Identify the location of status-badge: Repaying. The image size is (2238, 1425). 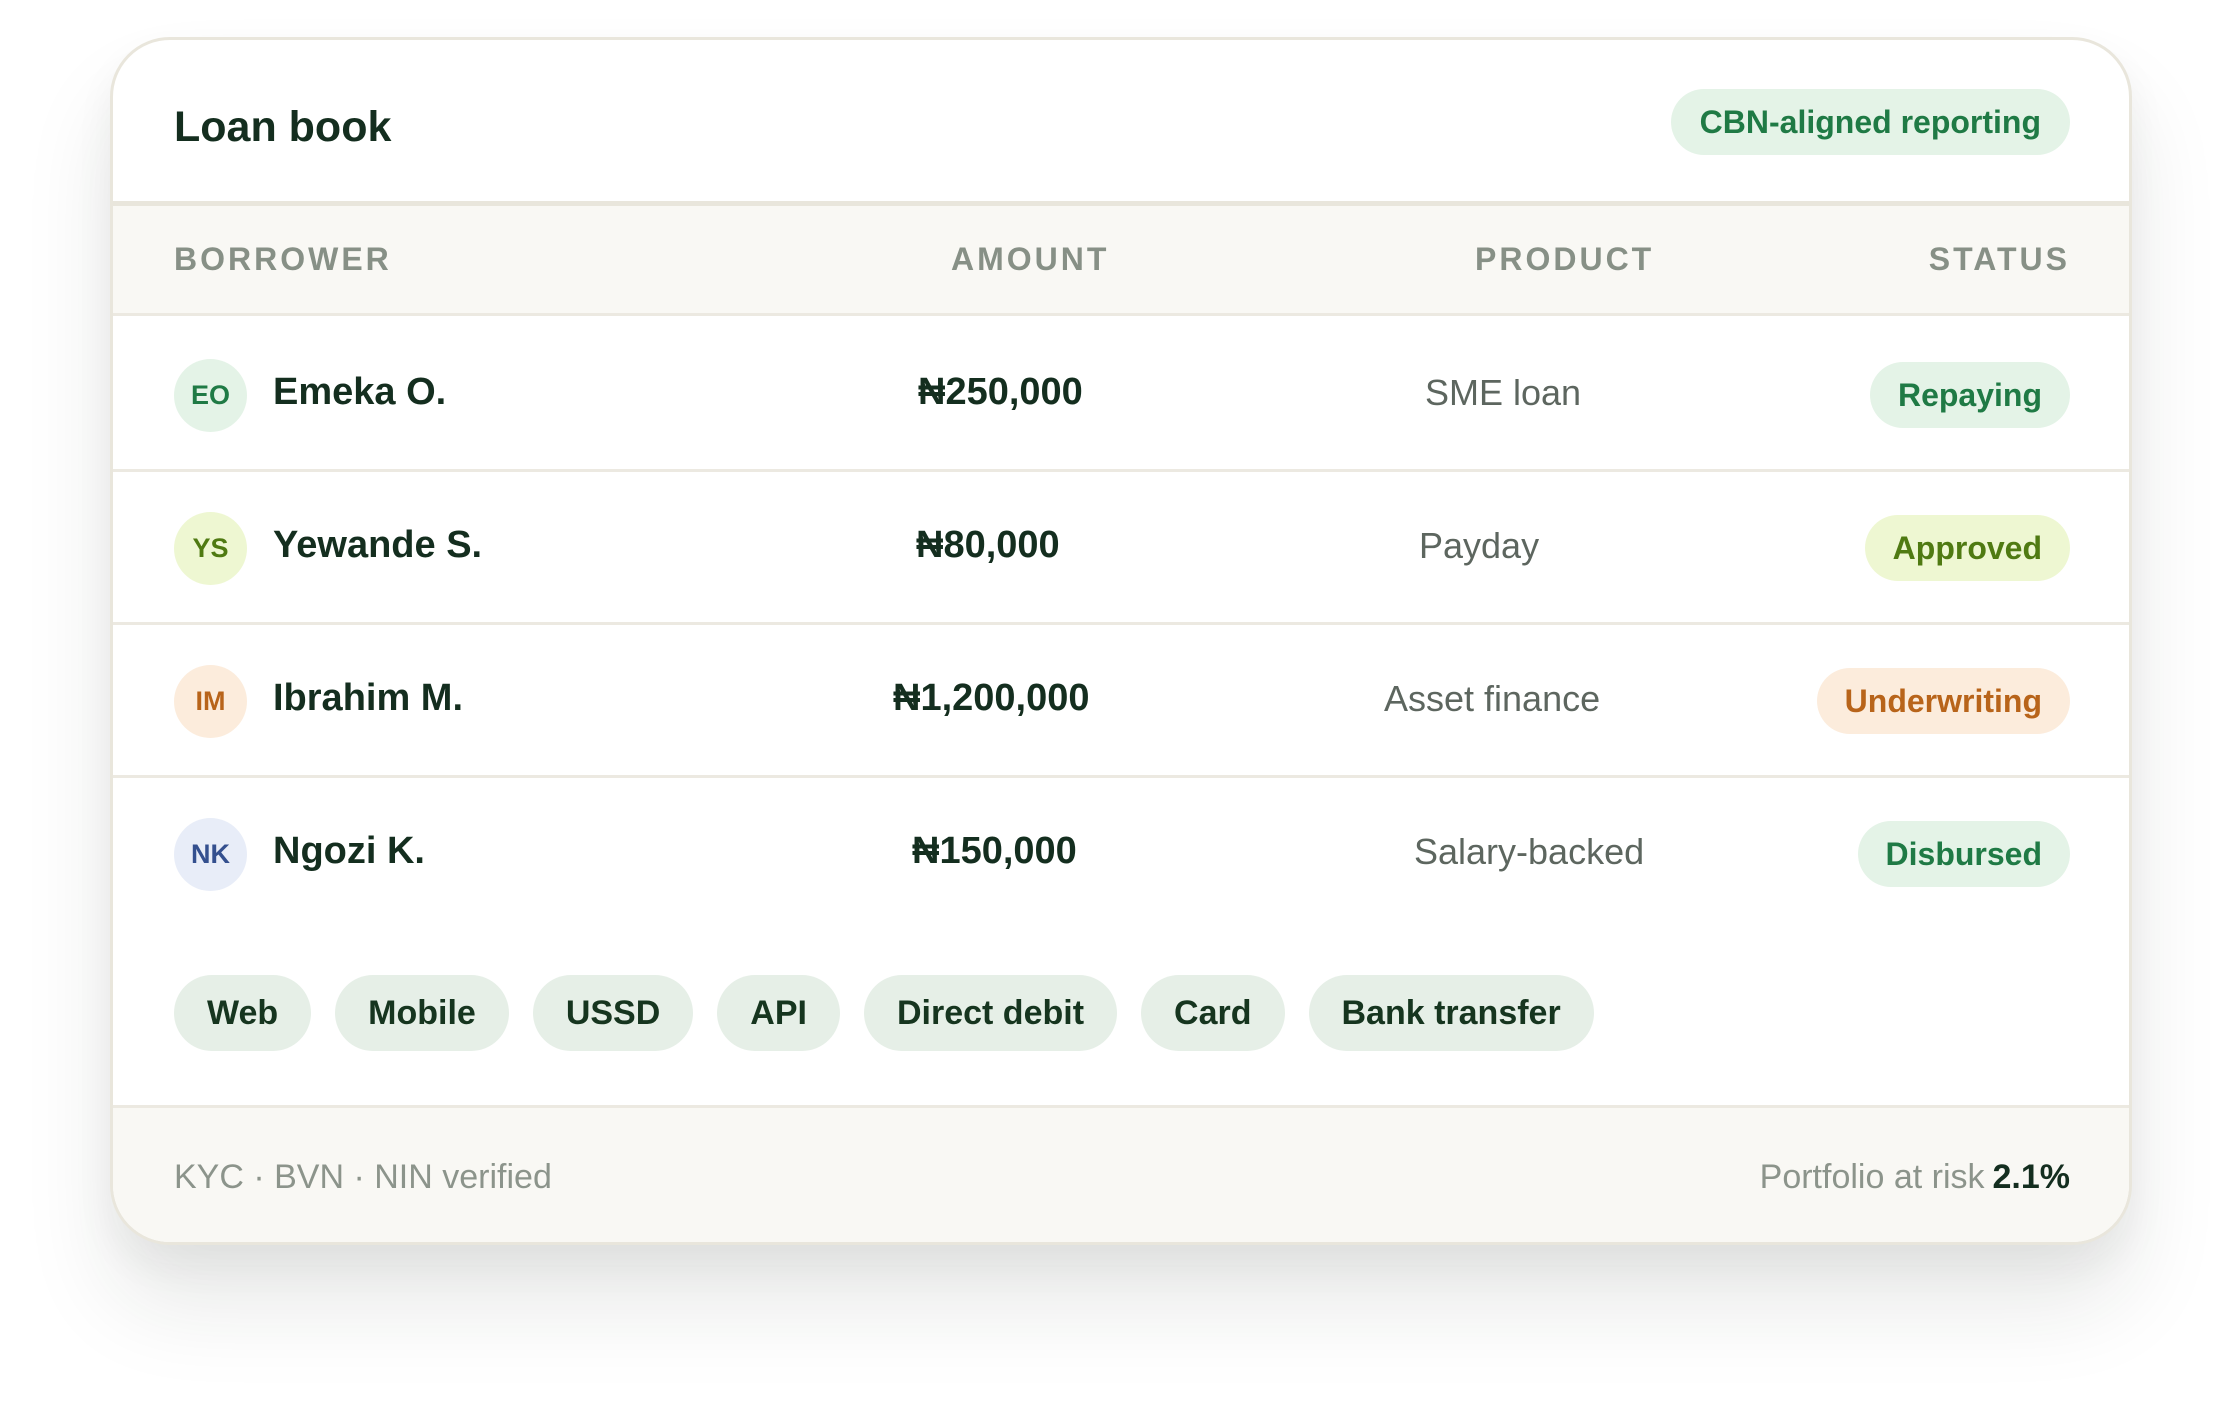
(1969, 395).